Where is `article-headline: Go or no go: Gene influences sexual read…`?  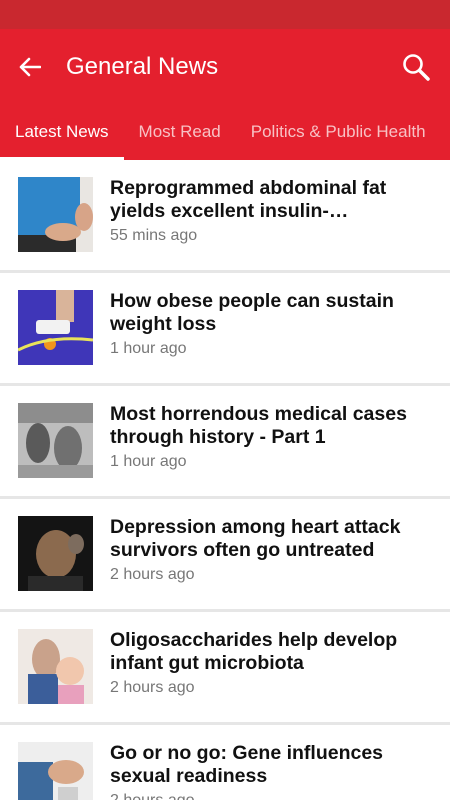 article-headline: Go or no go: Gene influences sexual read… is located at coordinates (247, 764).